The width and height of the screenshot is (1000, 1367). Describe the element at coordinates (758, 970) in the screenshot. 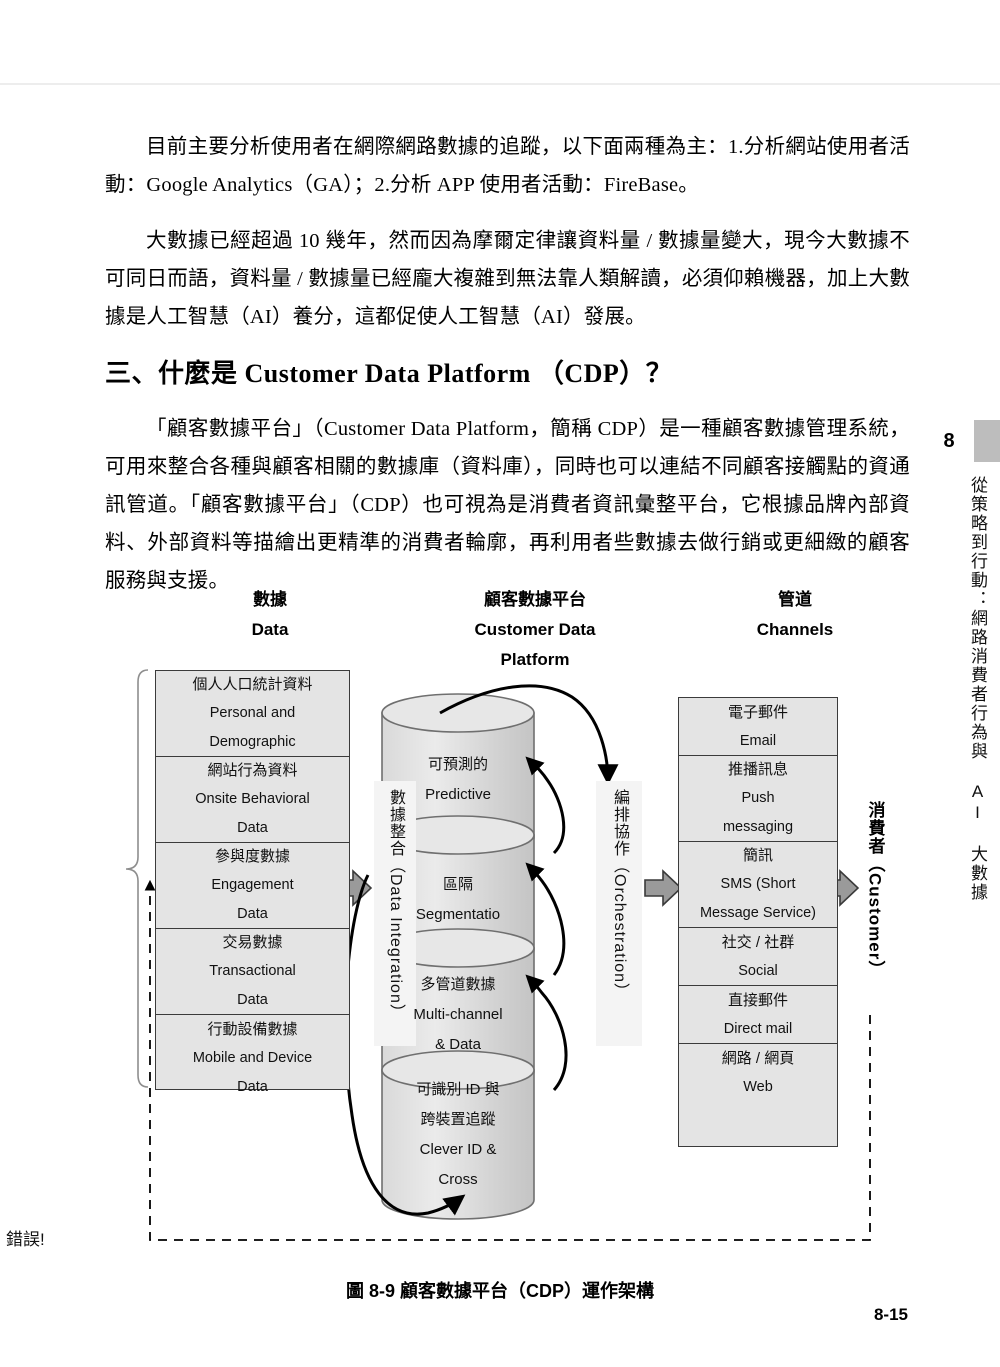

I see `channel-item-3-en-0: Social` at that location.